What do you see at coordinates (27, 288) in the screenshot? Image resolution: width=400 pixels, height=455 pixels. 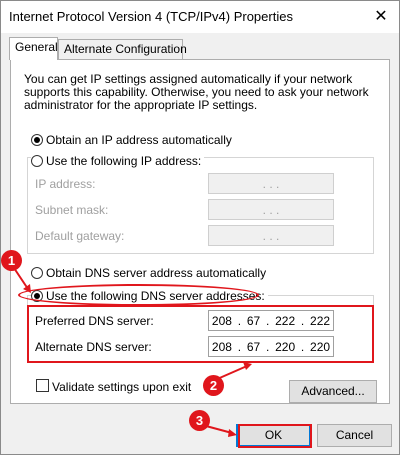 I see `arrow-1-head` at bounding box center [27, 288].